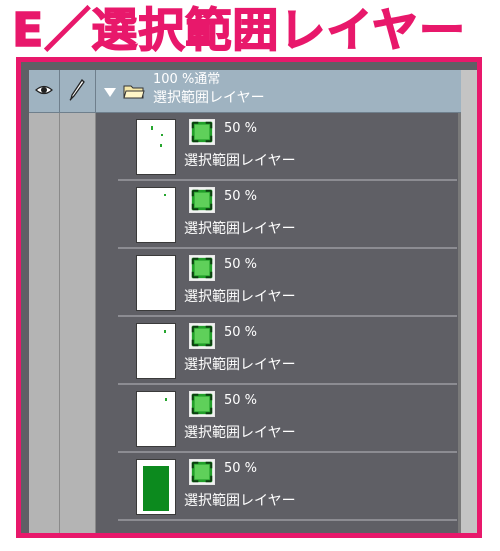 Image resolution: width=500 pixels, height=551 pixels. Describe the element at coordinates (187, 79) in the screenshot. I see `folder-blend-mode: 100 %通常` at that location.